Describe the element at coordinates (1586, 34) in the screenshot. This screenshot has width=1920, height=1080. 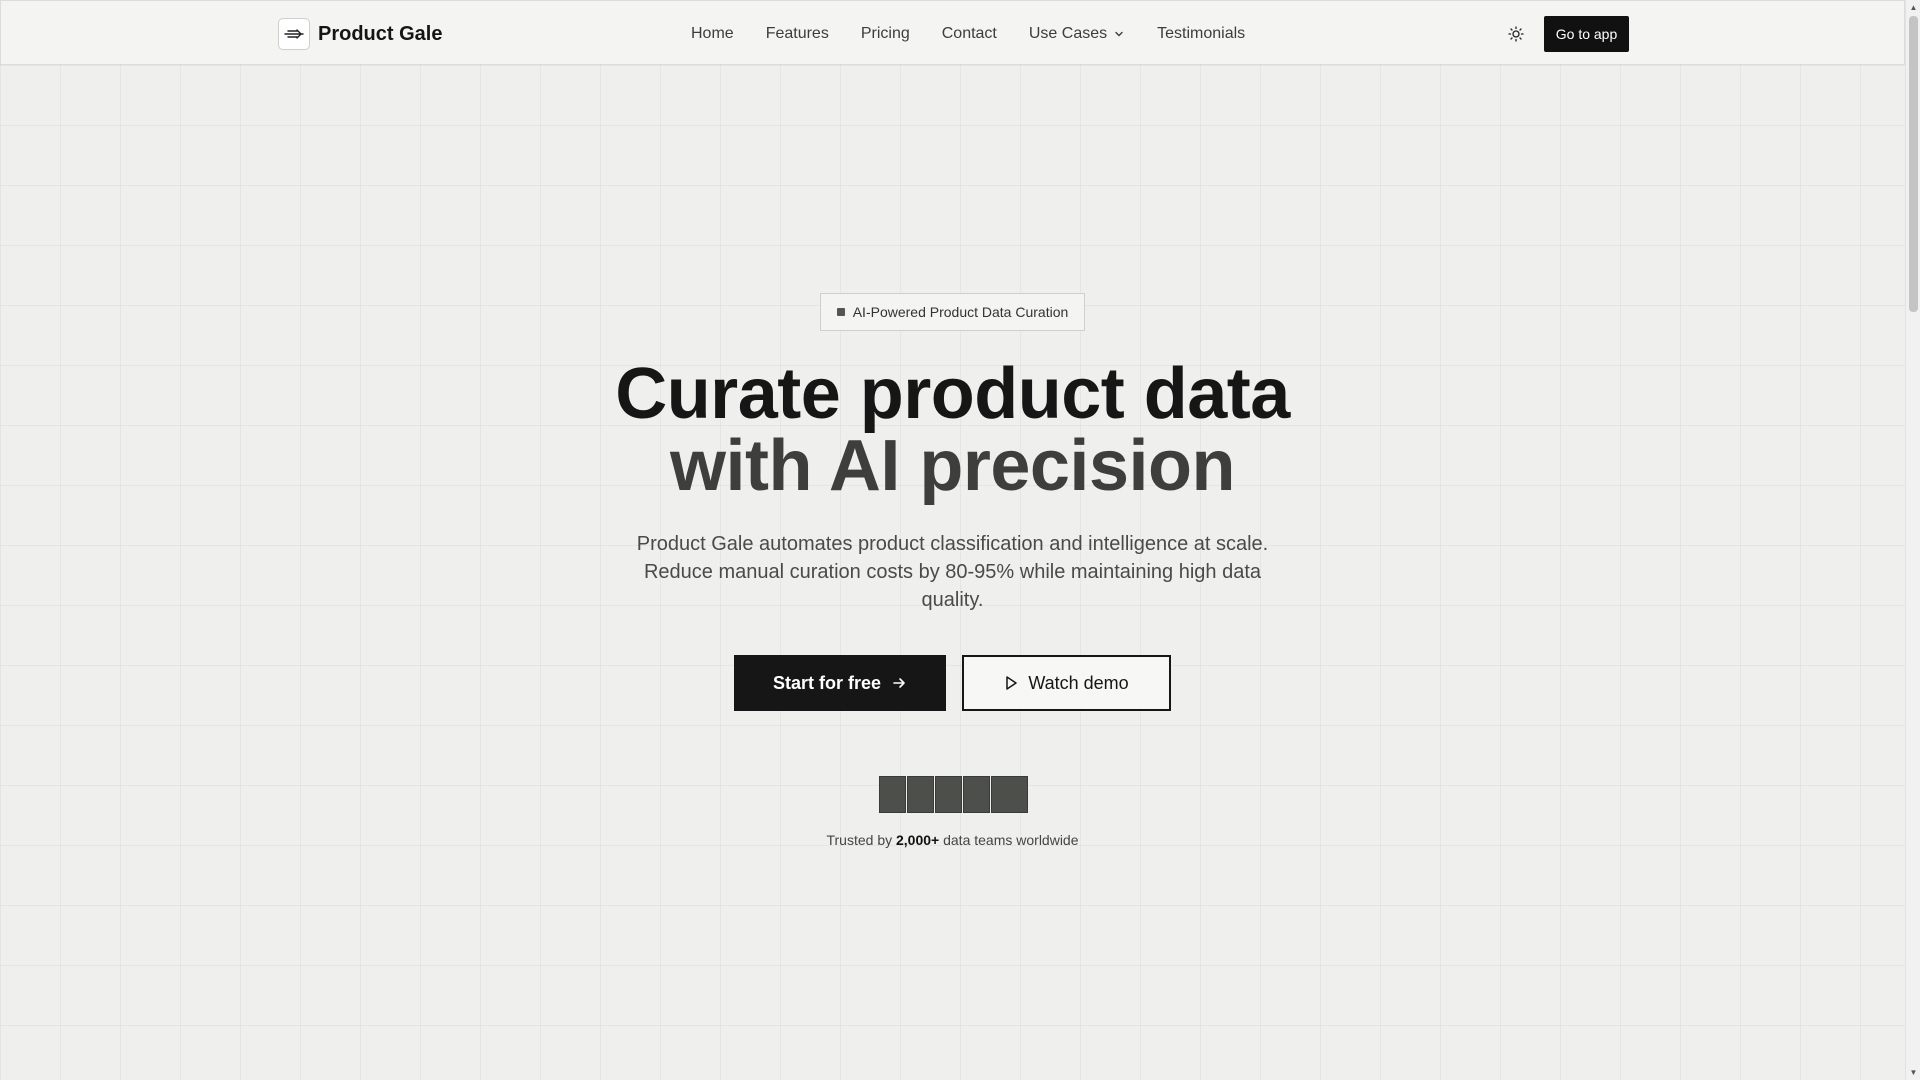
I see `go-to-app-button: Go to app` at that location.